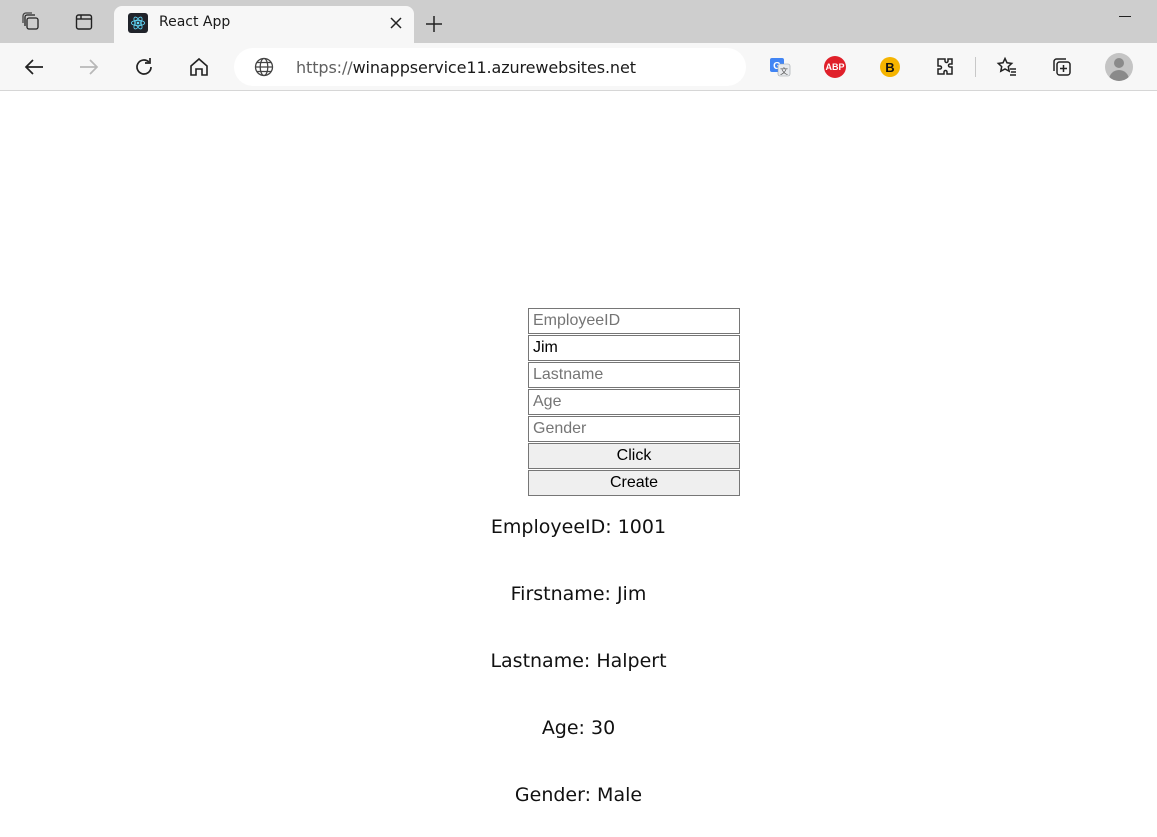 The height and width of the screenshot is (837, 1157). I want to click on avatar, so click(1119, 67).